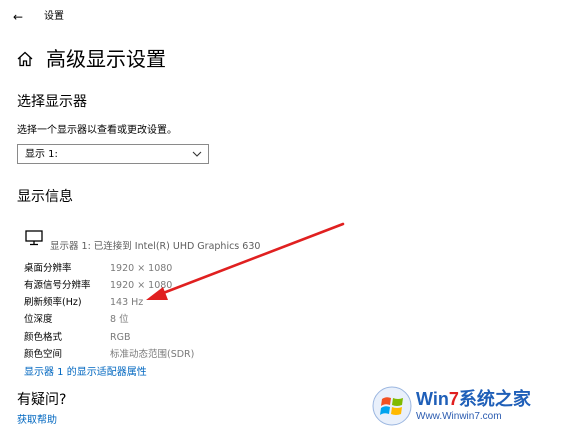 The image size is (569, 436). I want to click on info-value-desktop-resolution: 1920 × 1080, so click(141, 268).